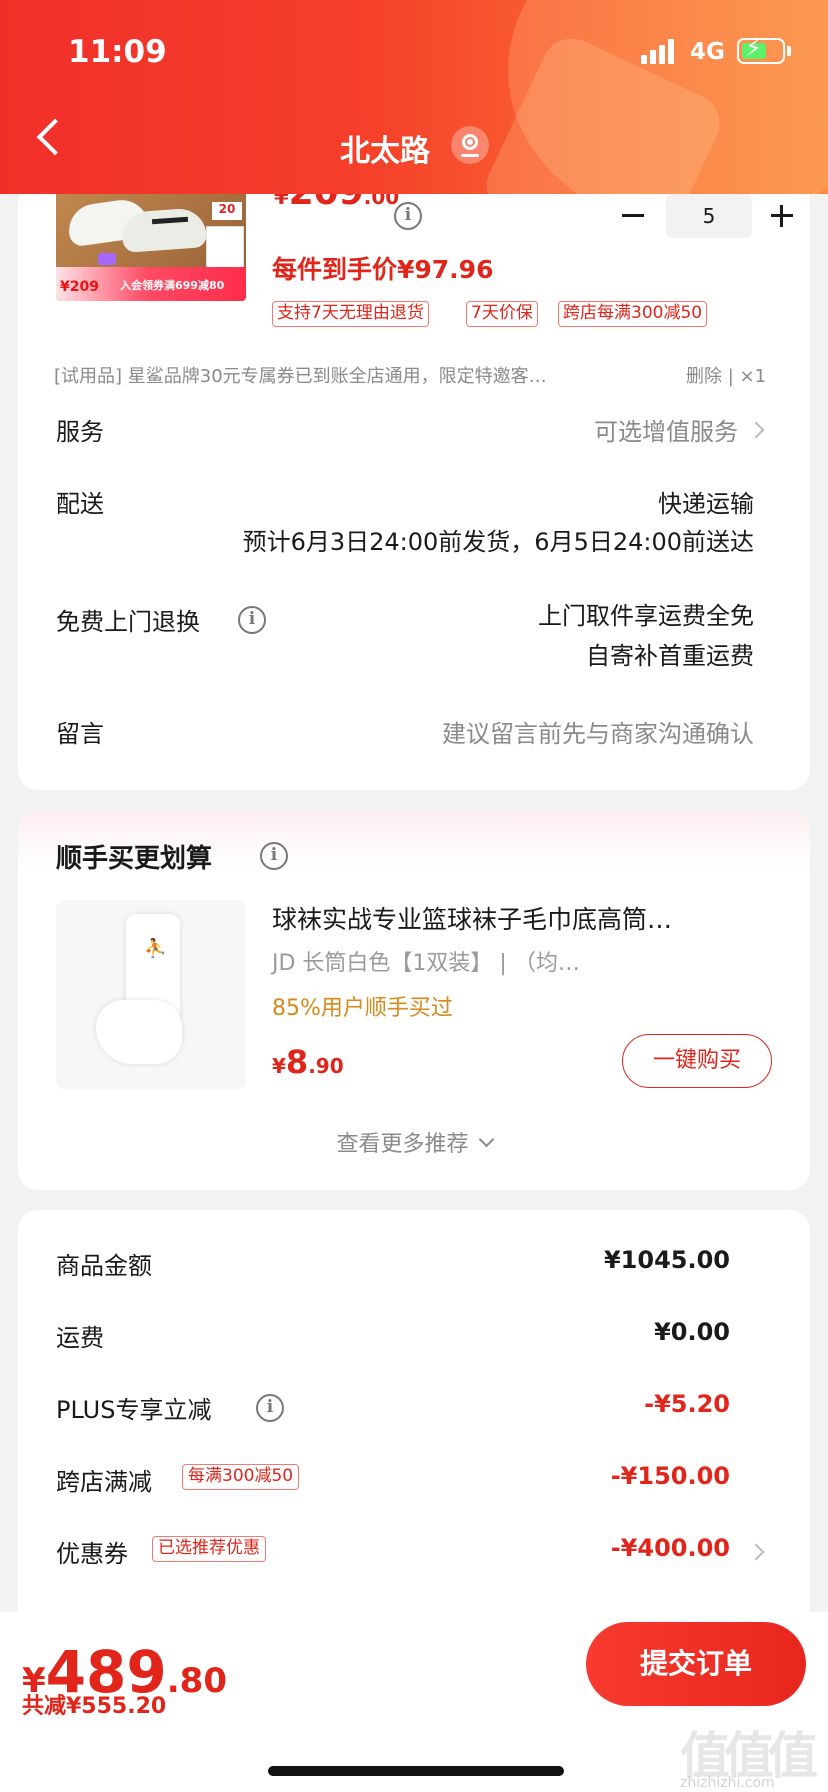  What do you see at coordinates (687, 1404) in the screenshot?
I see `summary-value-plus: -¥5.20` at bounding box center [687, 1404].